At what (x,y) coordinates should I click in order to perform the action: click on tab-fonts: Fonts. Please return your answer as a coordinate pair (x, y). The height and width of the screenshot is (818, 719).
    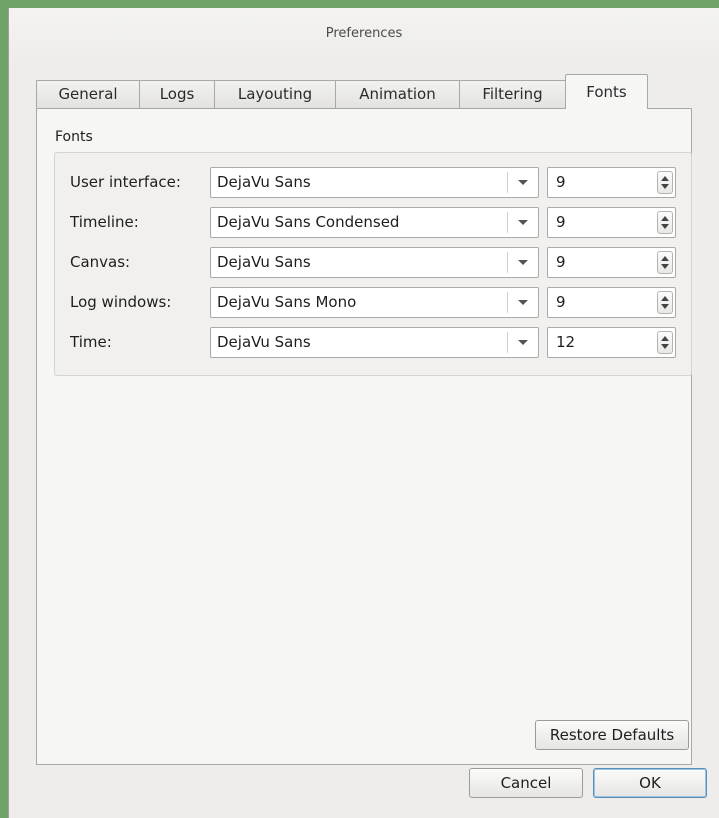
    Looking at the image, I should click on (606, 91).